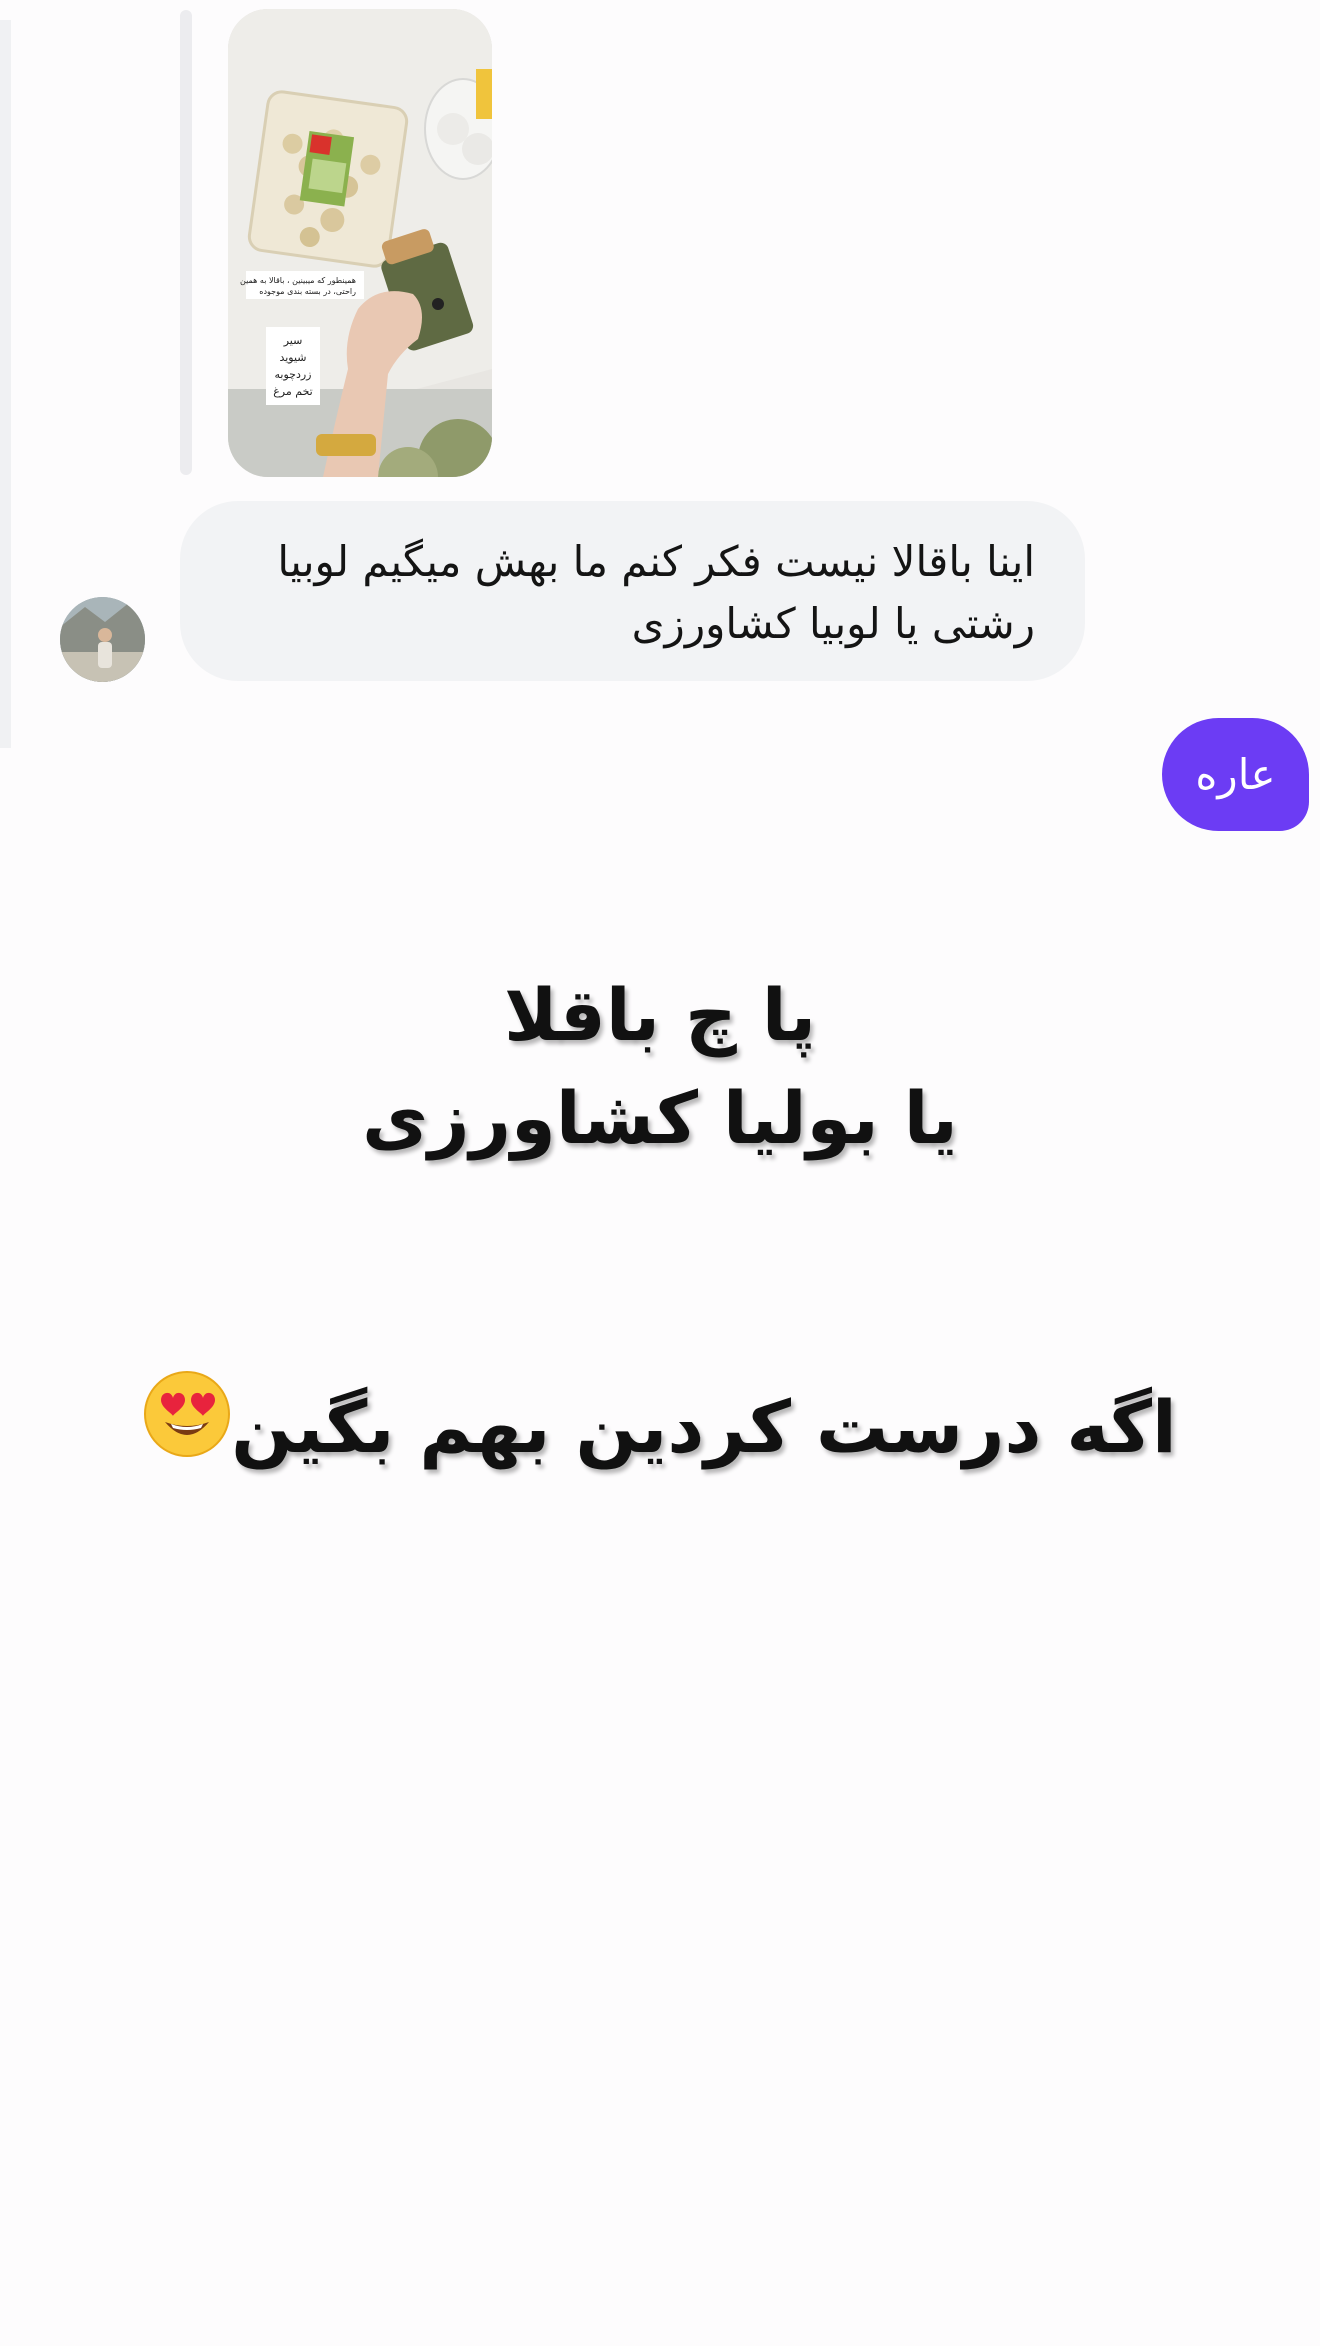 The image size is (1320, 2346). Describe the element at coordinates (293, 340) in the screenshot. I see `story-list-item: سیر` at that location.